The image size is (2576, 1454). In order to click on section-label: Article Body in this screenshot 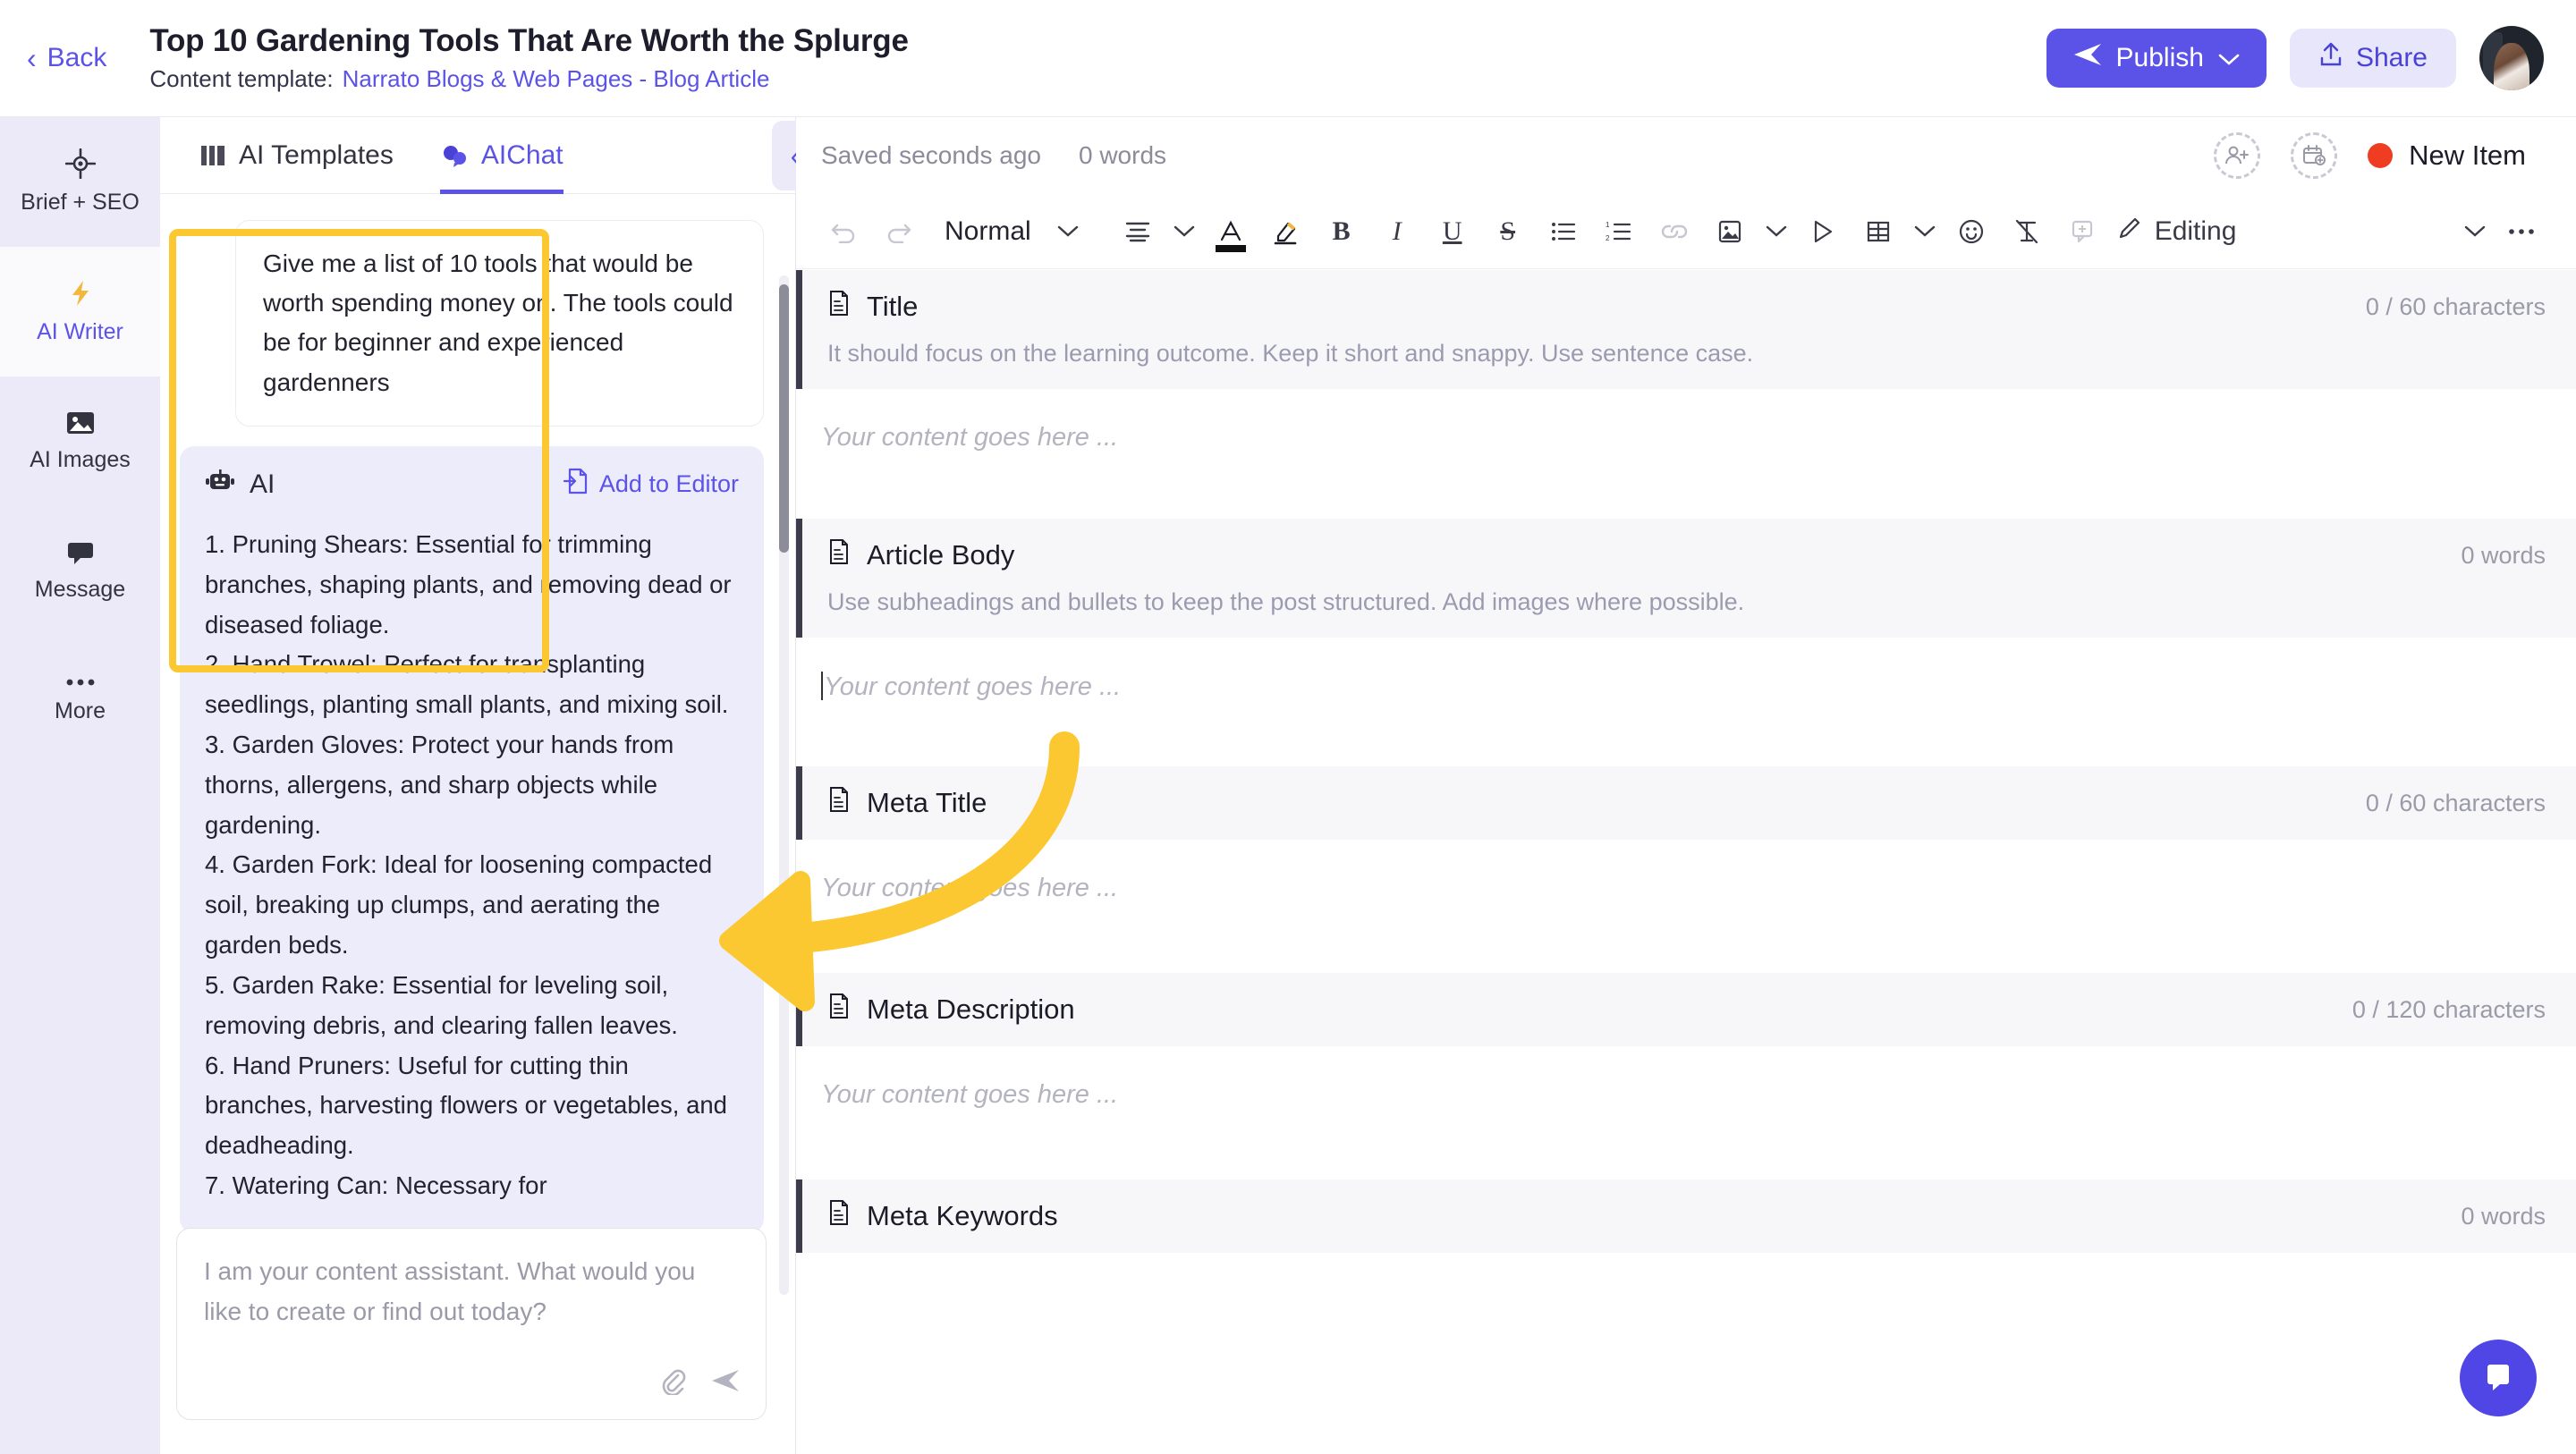, I will do `click(941, 555)`.